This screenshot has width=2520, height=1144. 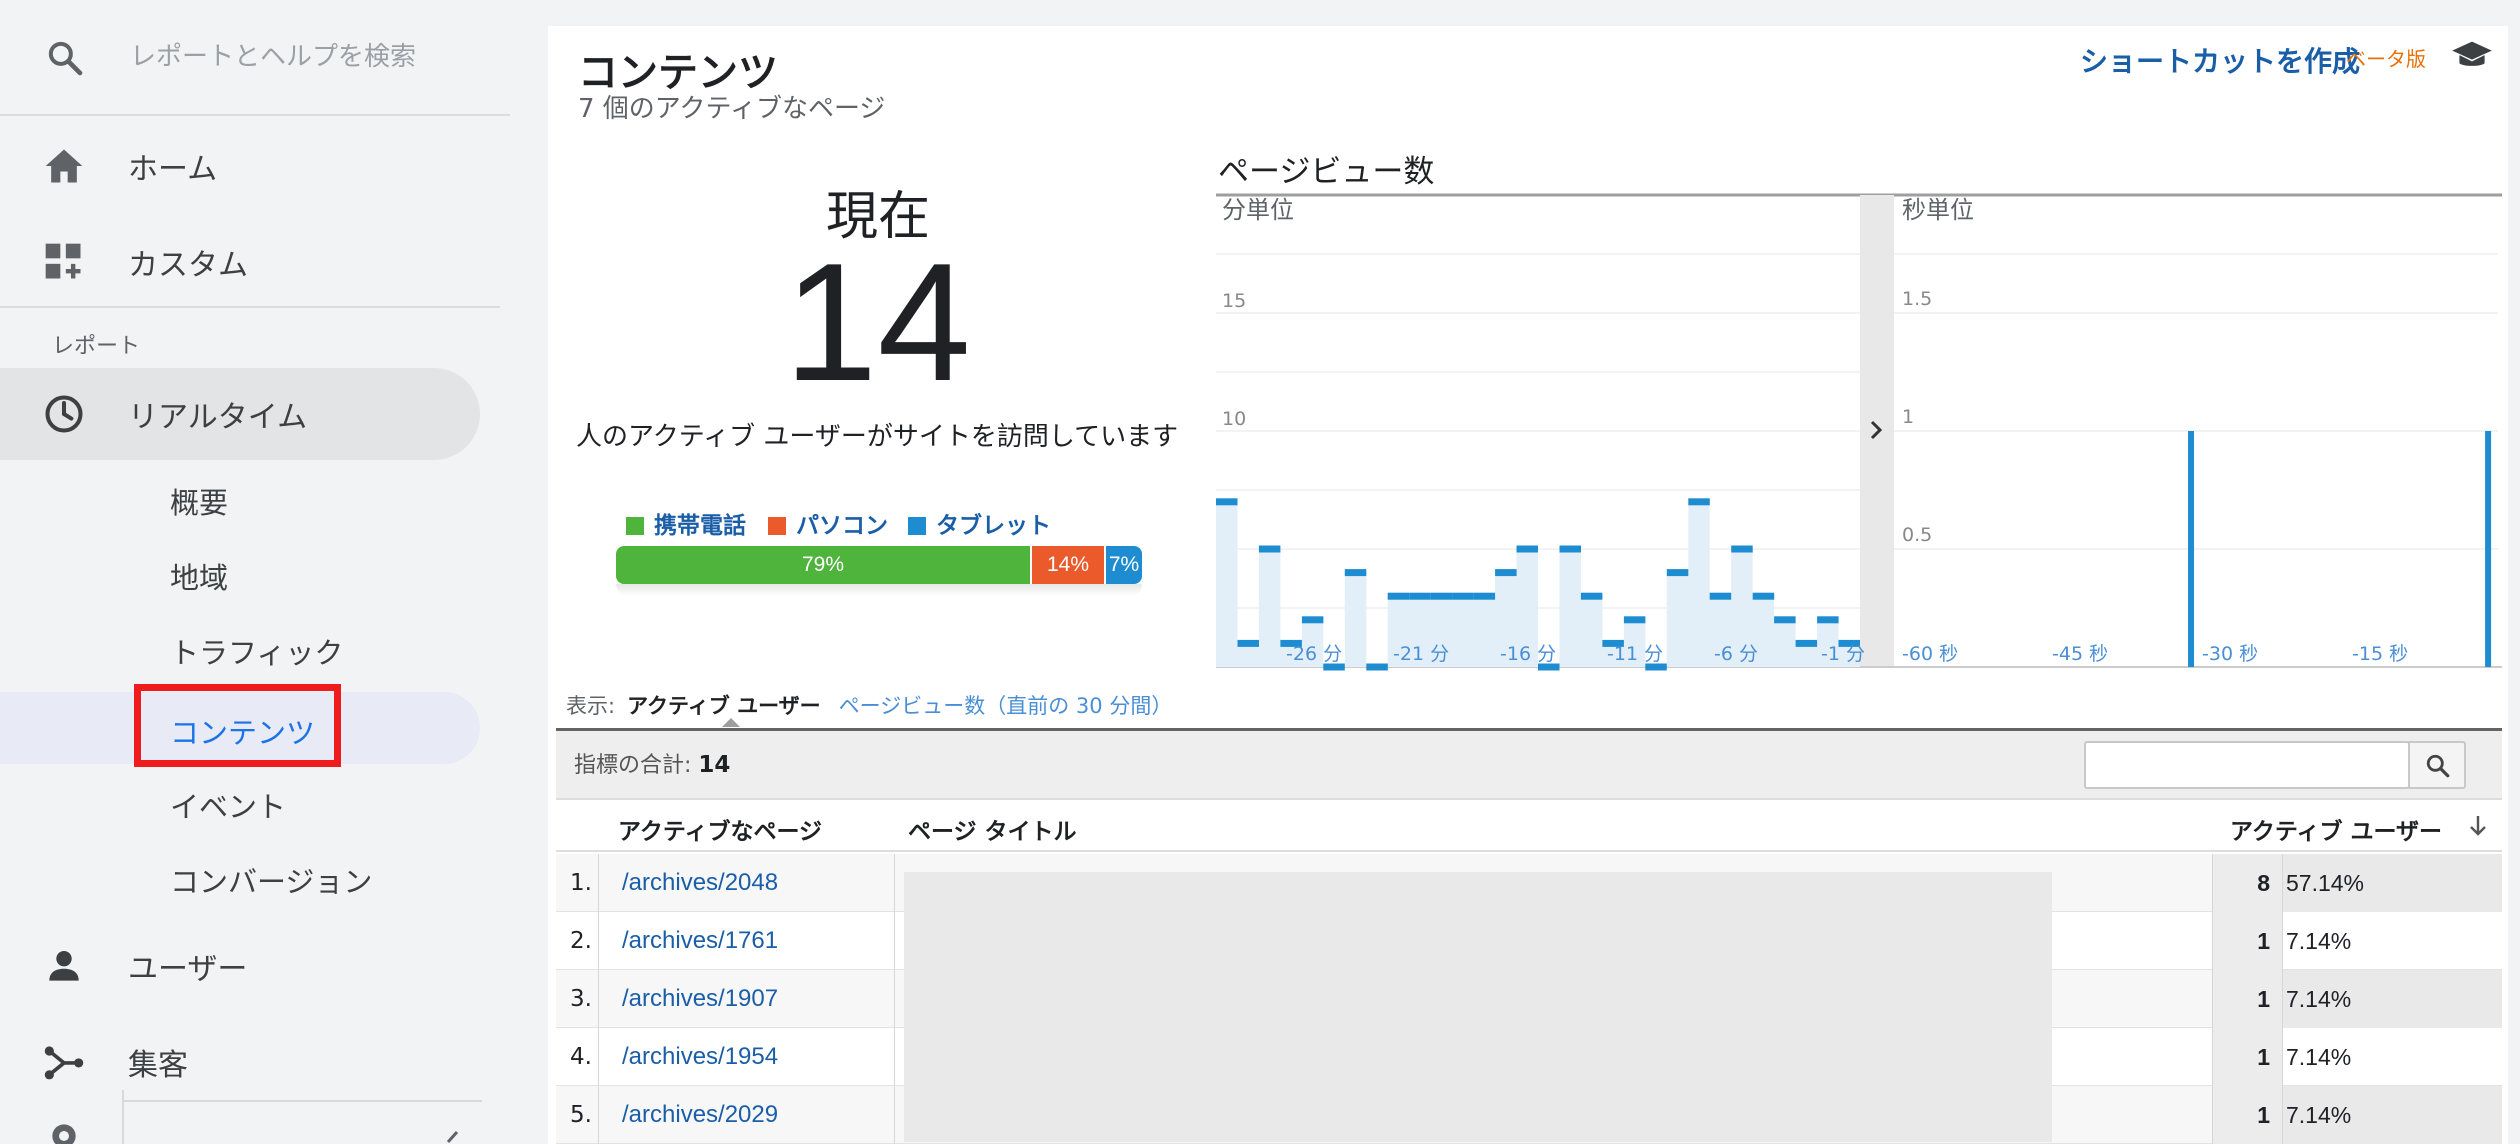 What do you see at coordinates (96, 346) in the screenshot?
I see `reports-section-label: レポート` at bounding box center [96, 346].